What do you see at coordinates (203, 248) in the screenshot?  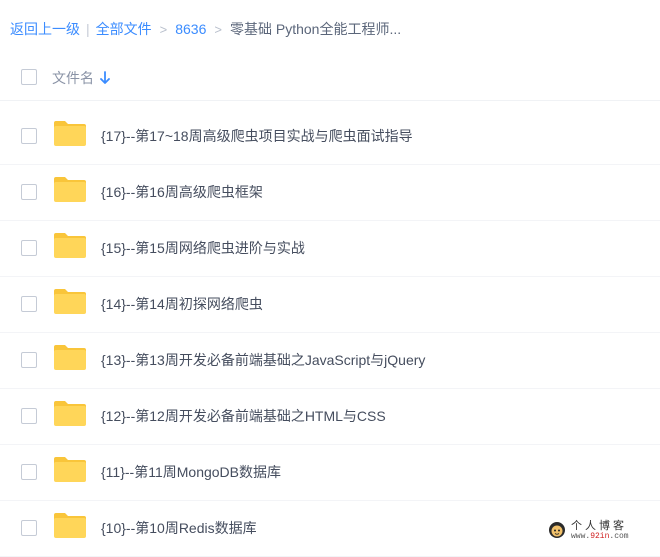 I see `file-name: {15}--第15周网络爬虫进阶与实战` at bounding box center [203, 248].